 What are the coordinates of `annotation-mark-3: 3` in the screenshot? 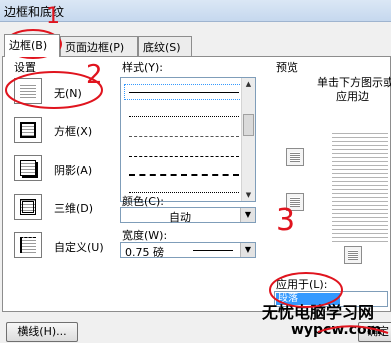 It's located at (285, 220).